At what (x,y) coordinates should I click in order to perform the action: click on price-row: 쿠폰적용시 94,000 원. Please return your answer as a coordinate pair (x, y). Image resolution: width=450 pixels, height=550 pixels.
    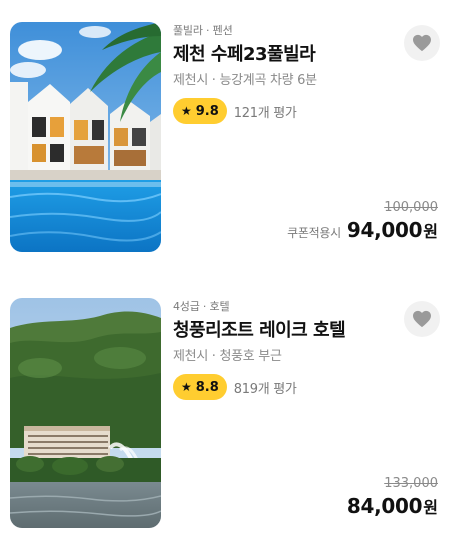
    Looking at the image, I should click on (362, 230).